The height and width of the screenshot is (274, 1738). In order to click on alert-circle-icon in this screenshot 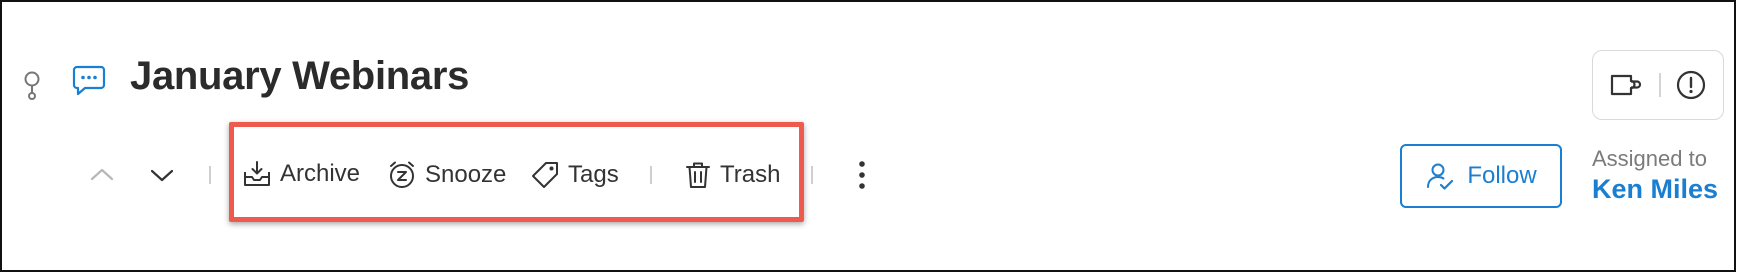, I will do `click(1691, 85)`.